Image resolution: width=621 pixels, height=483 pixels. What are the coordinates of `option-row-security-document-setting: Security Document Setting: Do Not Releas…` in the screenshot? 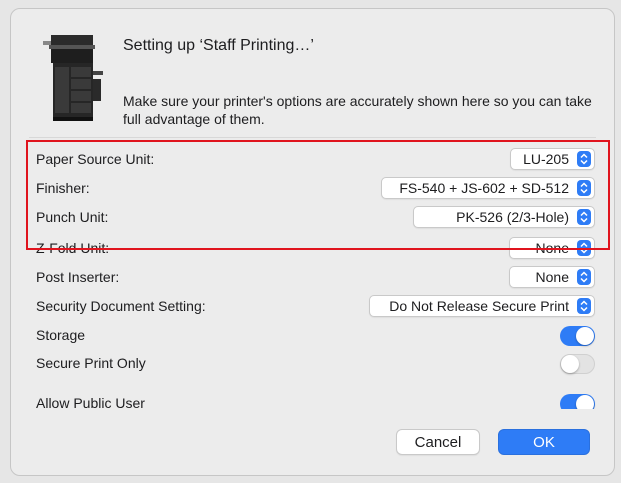 It's located at (312, 306).